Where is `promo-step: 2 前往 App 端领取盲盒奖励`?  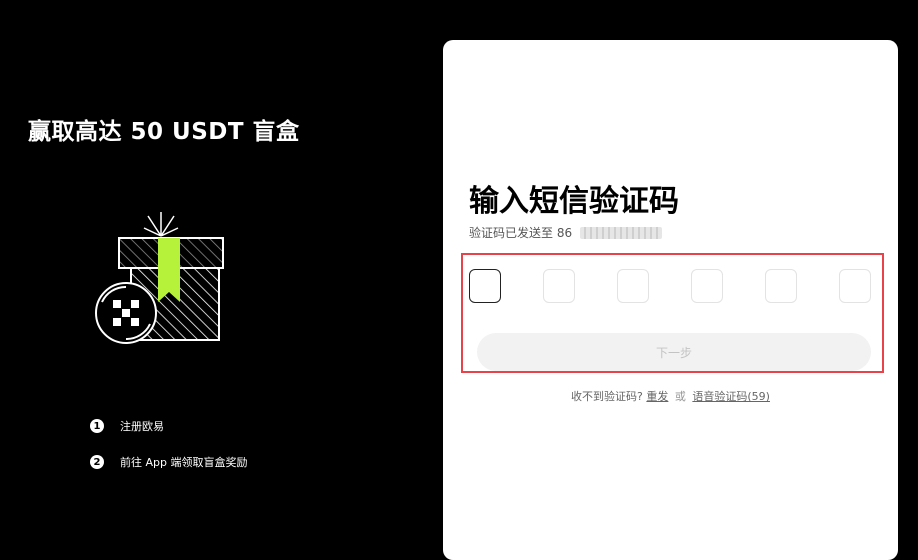
promo-step: 2 前往 App 端领取盲盒奖励 is located at coordinates (168, 462).